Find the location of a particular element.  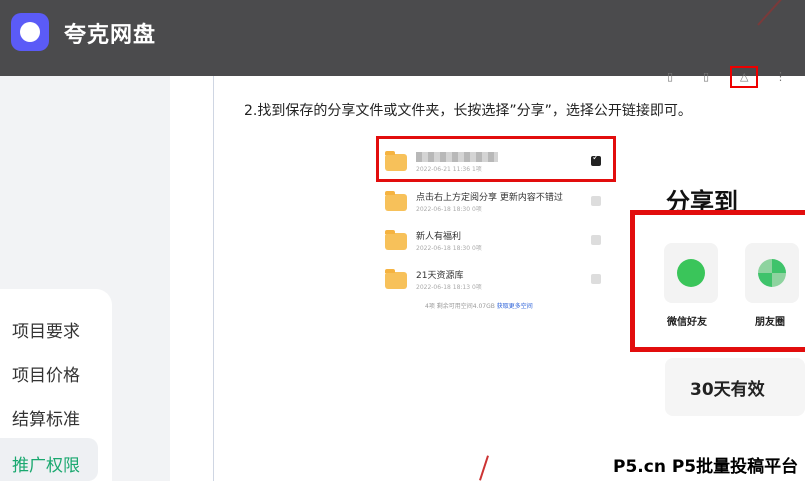

moments-label: 朋友圈 is located at coordinates (770, 322).